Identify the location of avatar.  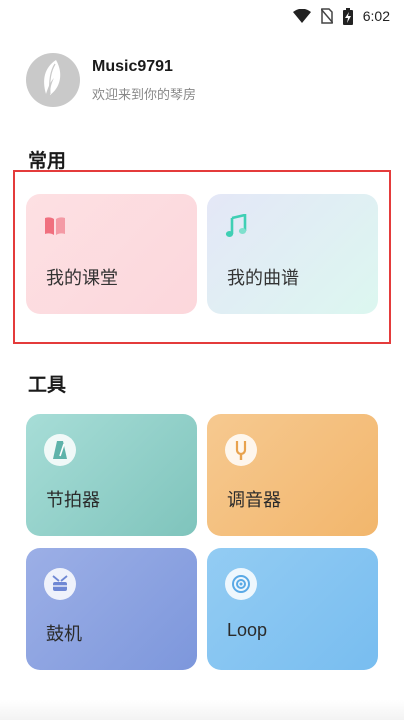
(53, 80).